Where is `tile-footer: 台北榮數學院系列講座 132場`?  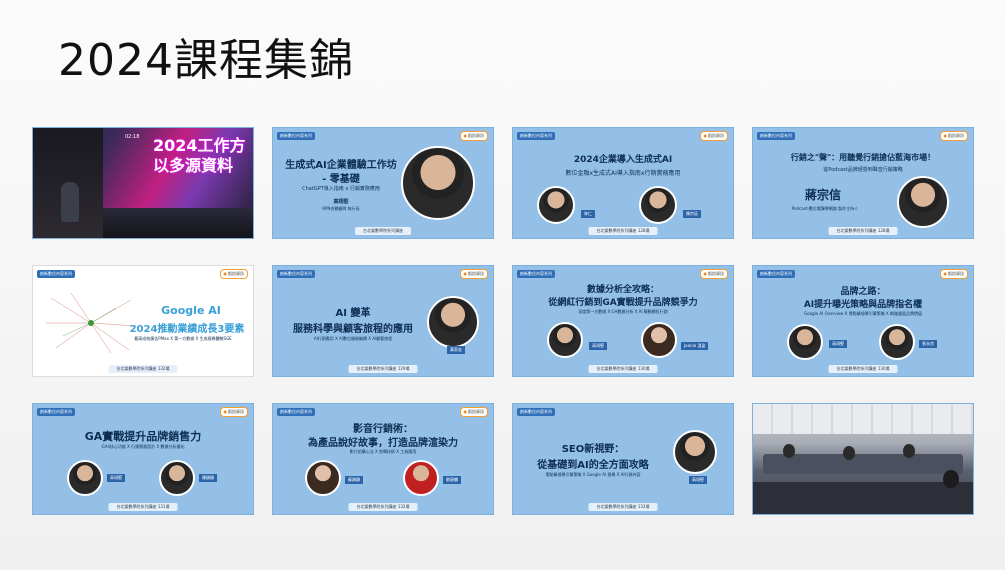
tile-footer: 台北榮數學院系列講座 132場 is located at coordinates (383, 507).